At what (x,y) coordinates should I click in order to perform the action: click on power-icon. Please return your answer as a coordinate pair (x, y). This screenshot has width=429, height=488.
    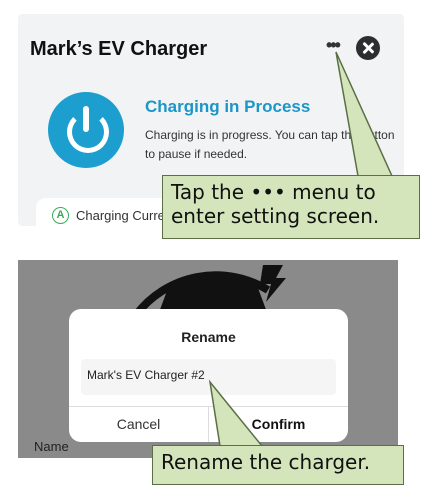
    Looking at the image, I should click on (86, 130).